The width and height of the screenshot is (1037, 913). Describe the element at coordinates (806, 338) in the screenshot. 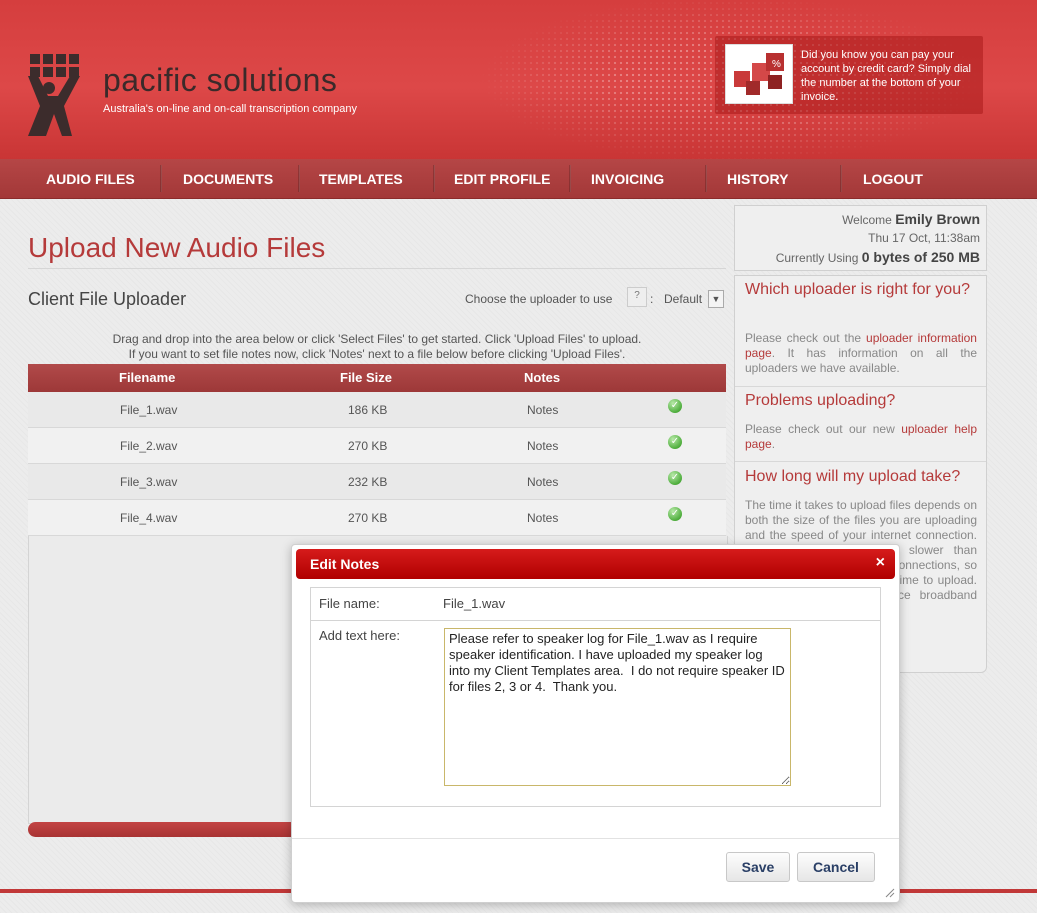

I see `faq-answer-text: Please check out the` at that location.